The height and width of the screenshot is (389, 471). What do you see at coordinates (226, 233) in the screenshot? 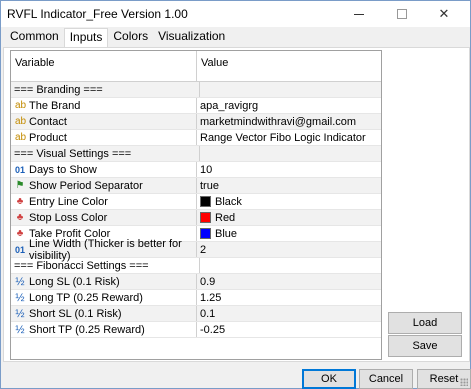
I see `parameter-value: Blue` at bounding box center [226, 233].